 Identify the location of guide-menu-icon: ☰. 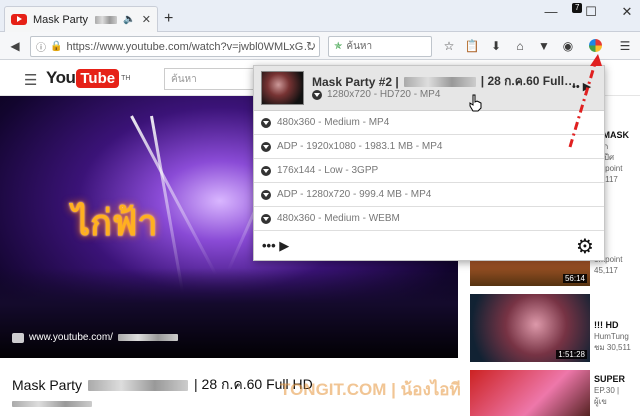
(30, 80).